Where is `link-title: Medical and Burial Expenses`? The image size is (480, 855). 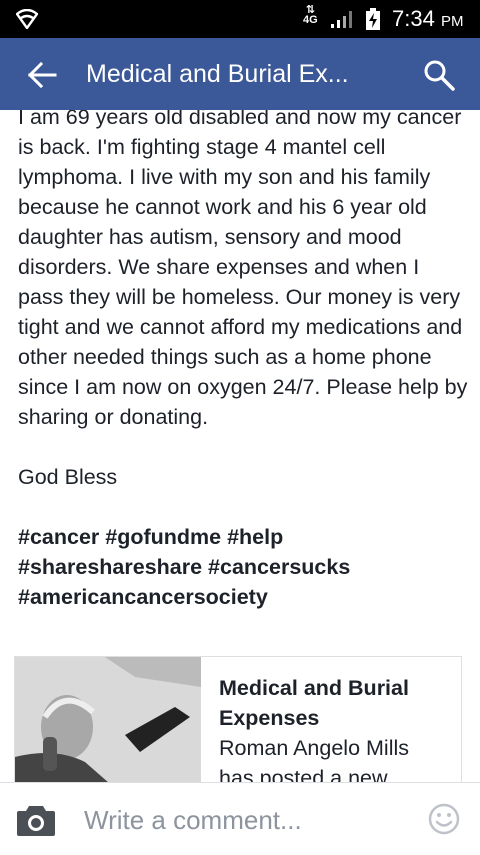
link-title: Medical and Burial Expenses is located at coordinates (314, 703).